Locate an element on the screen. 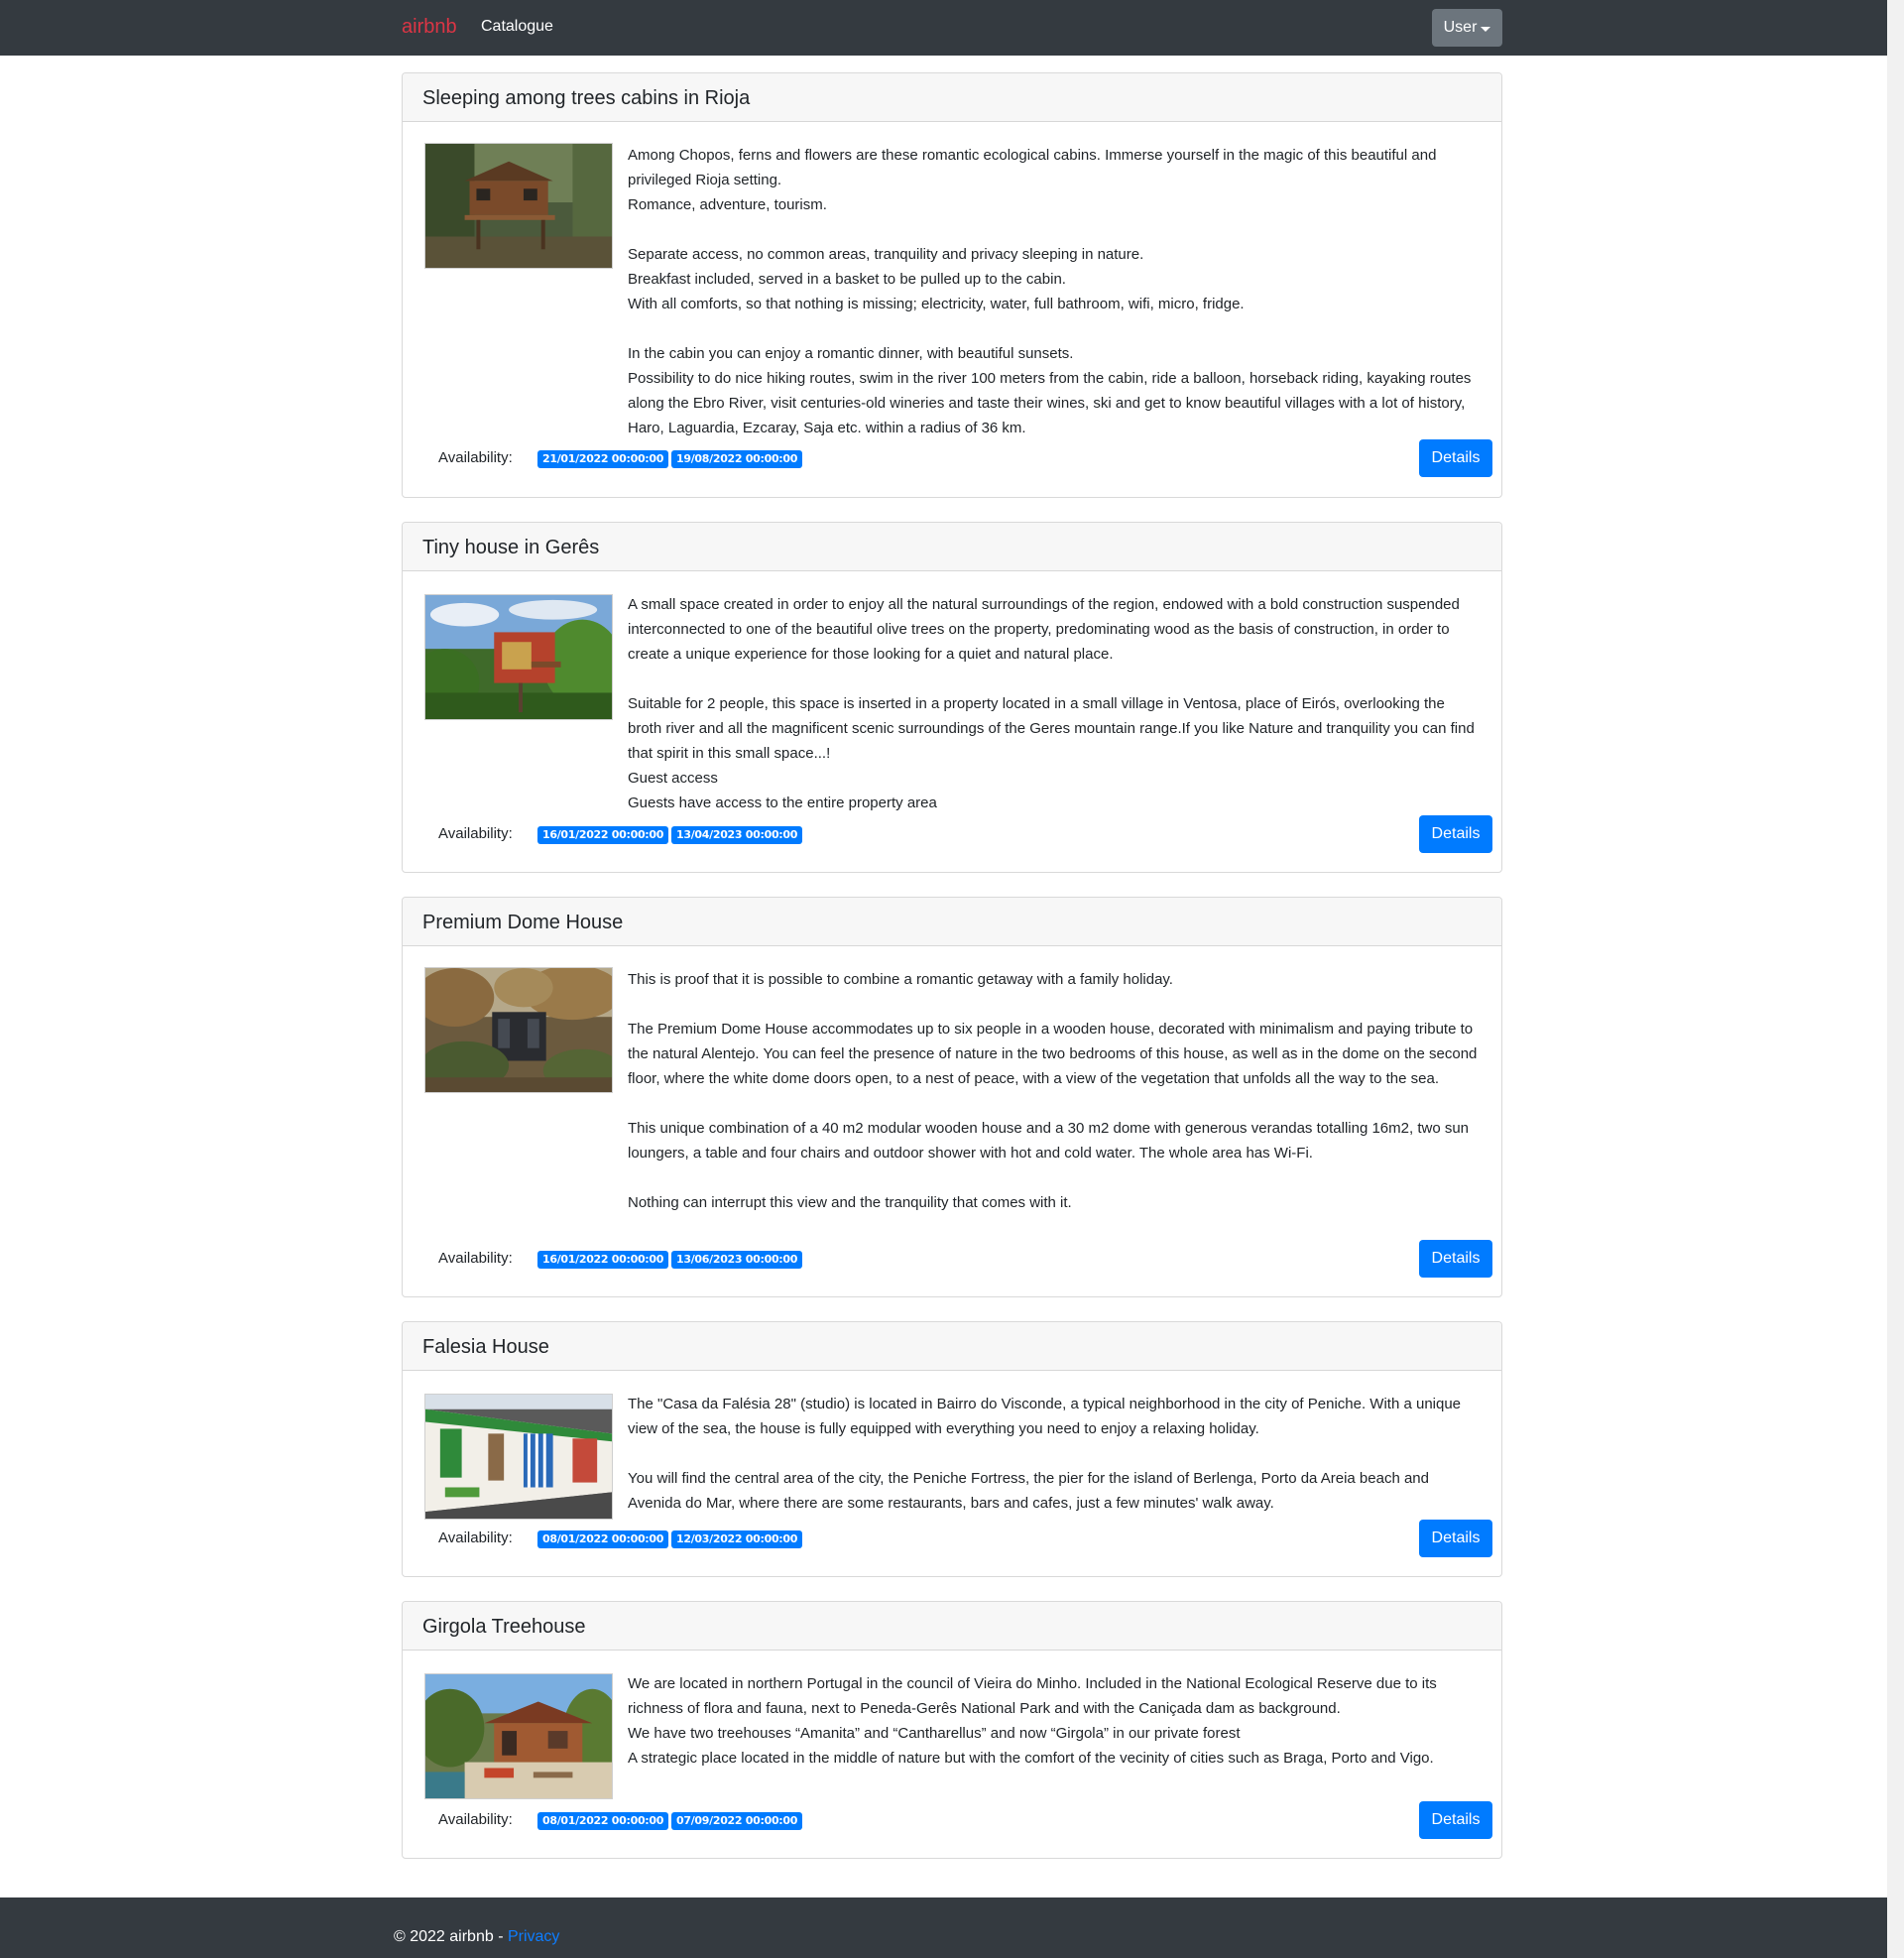 The image size is (1904, 1958). footer: © 2022 airbnb - Privacy is located at coordinates (943, 1928).